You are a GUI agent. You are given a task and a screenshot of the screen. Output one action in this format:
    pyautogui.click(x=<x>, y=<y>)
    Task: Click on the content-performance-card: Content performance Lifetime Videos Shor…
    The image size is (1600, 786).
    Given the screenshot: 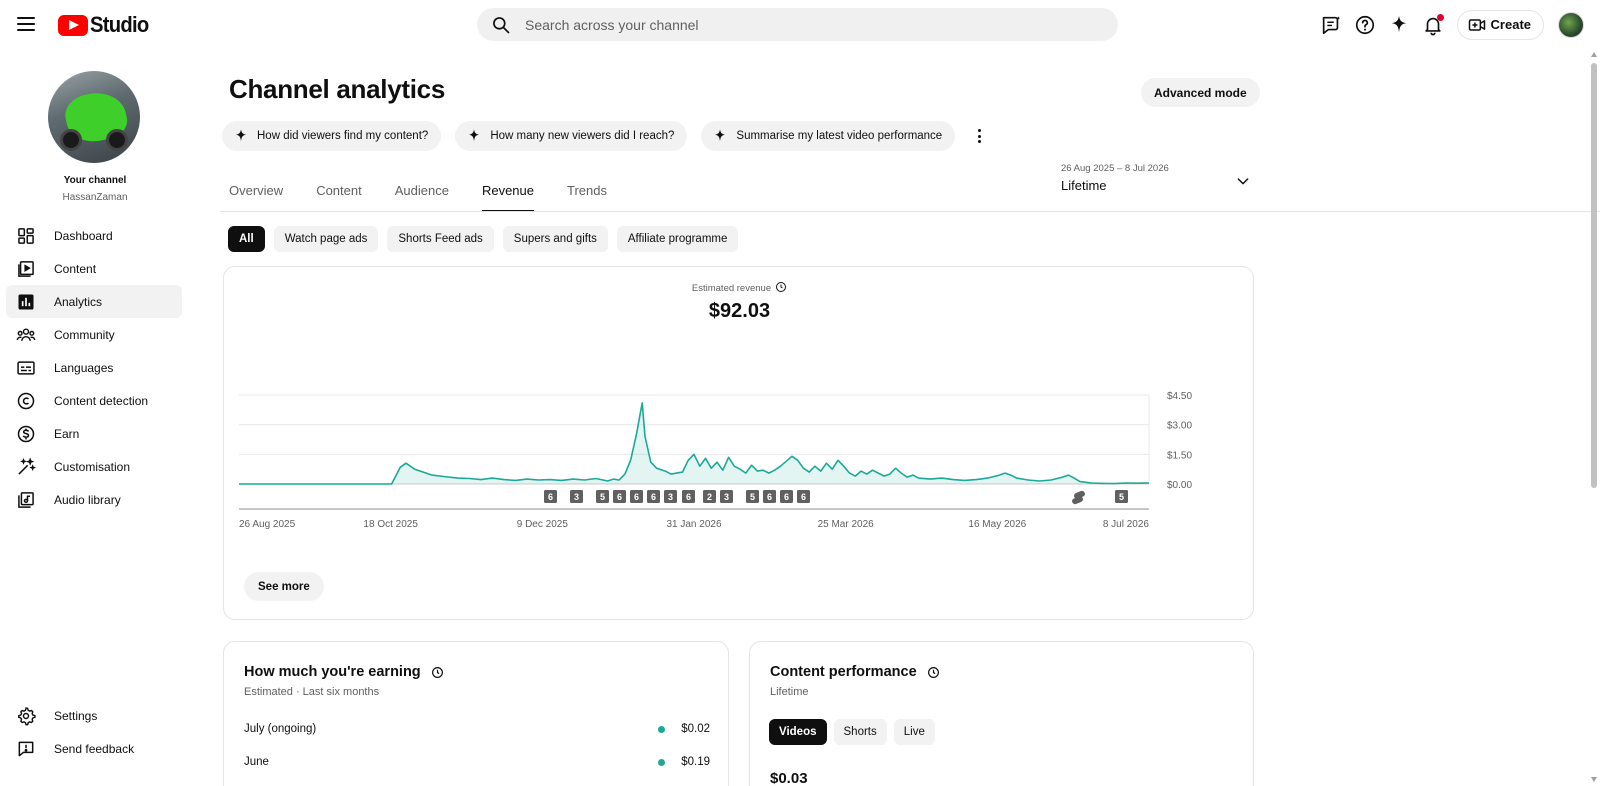 What is the action you would take?
    pyautogui.click(x=1001, y=713)
    